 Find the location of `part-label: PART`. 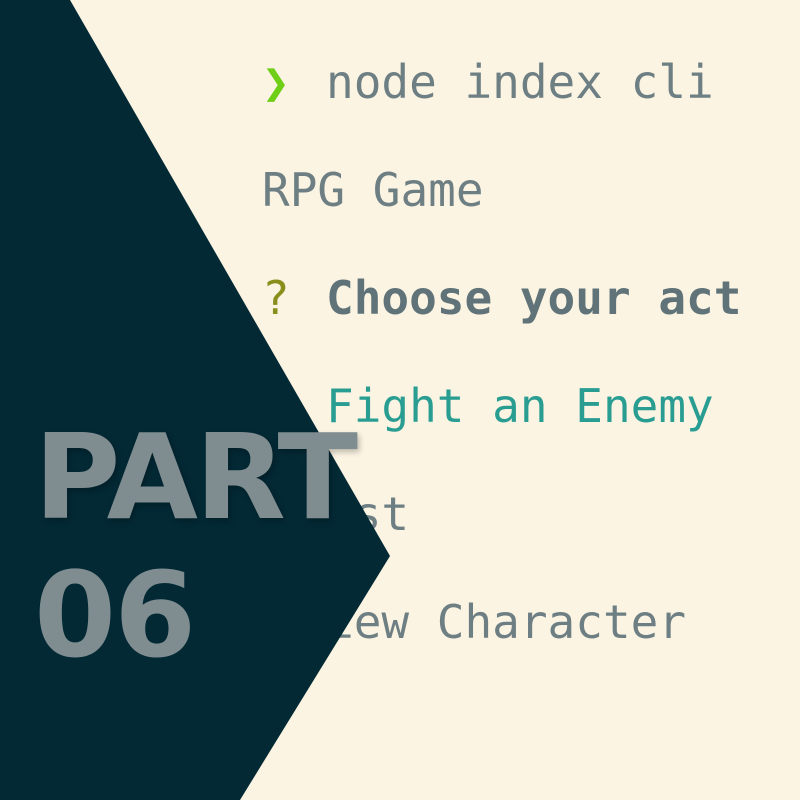

part-label: PART is located at coordinates (196, 477).